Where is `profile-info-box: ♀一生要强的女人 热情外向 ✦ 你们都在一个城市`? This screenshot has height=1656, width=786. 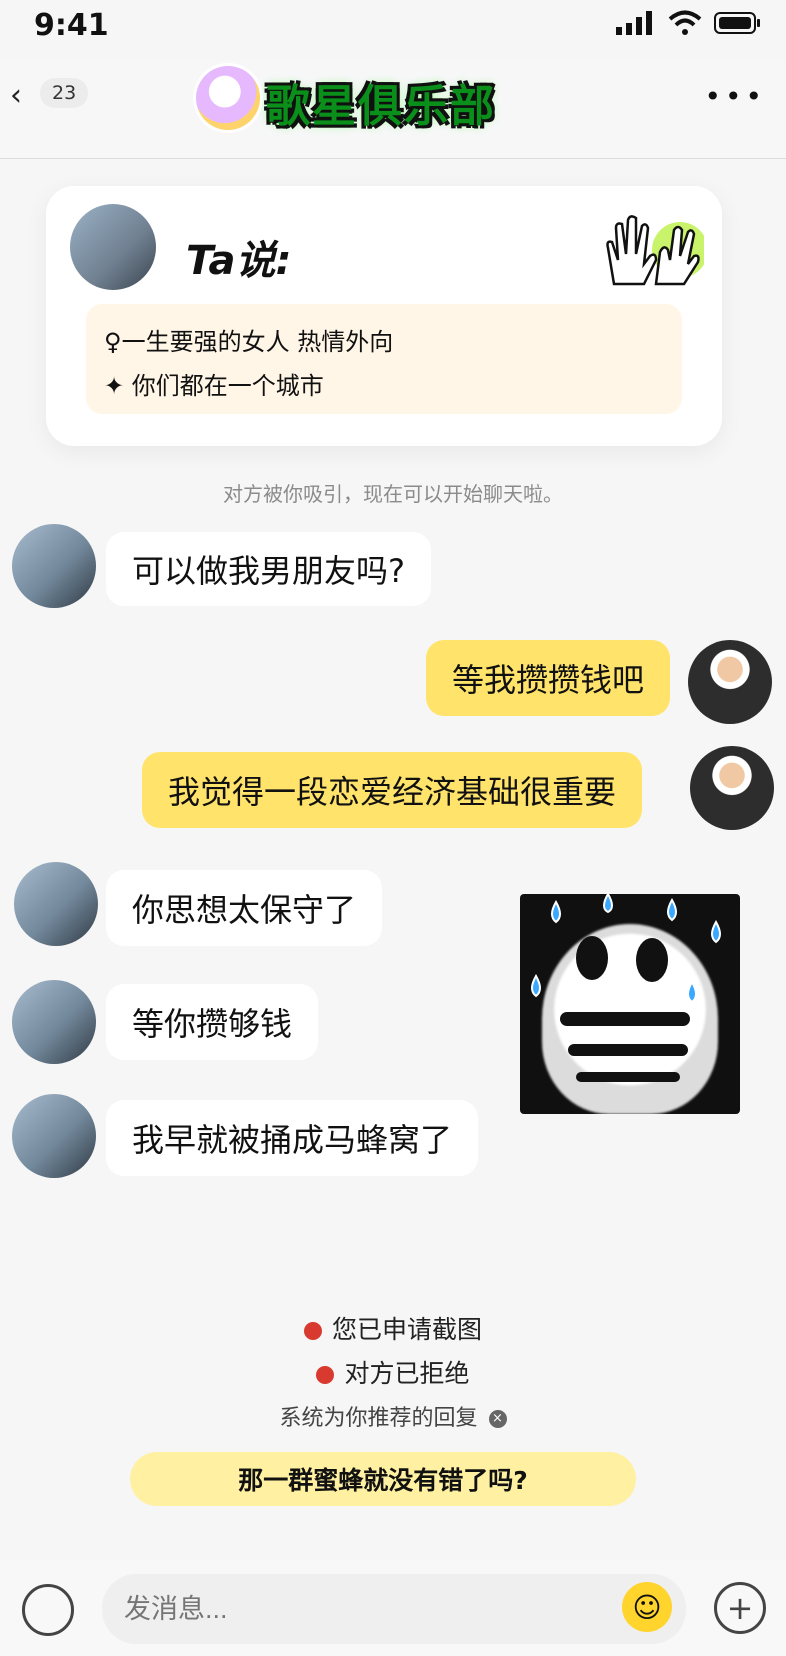 profile-info-box: ♀一生要强的女人 热情外向 ✦ 你们都在一个城市 is located at coordinates (384, 359).